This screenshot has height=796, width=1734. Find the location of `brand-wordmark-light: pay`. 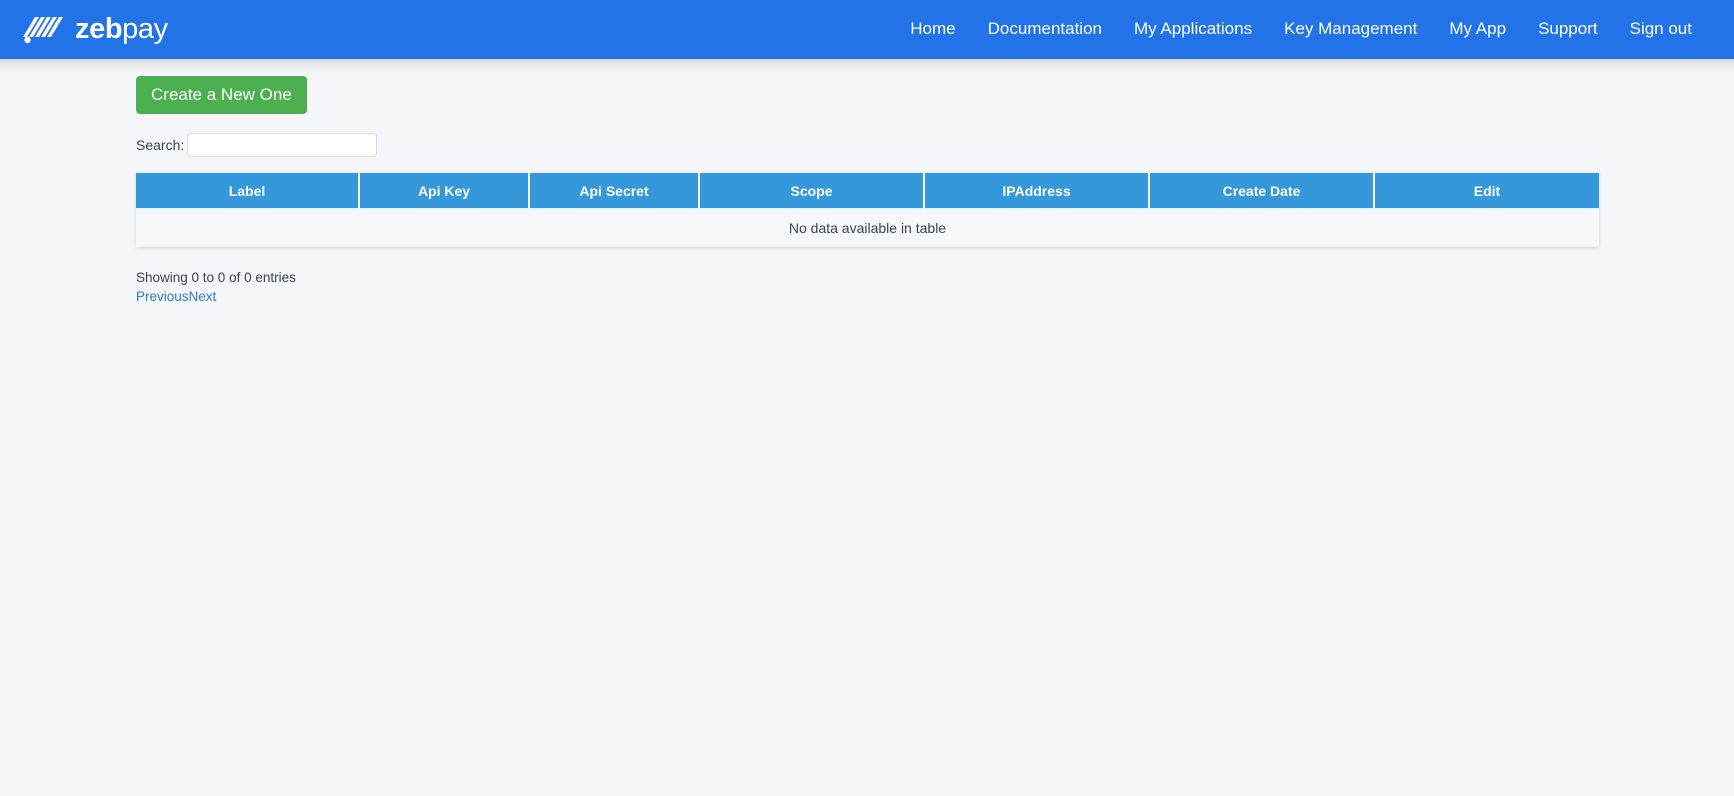

brand-wordmark-light: pay is located at coordinates (145, 29).